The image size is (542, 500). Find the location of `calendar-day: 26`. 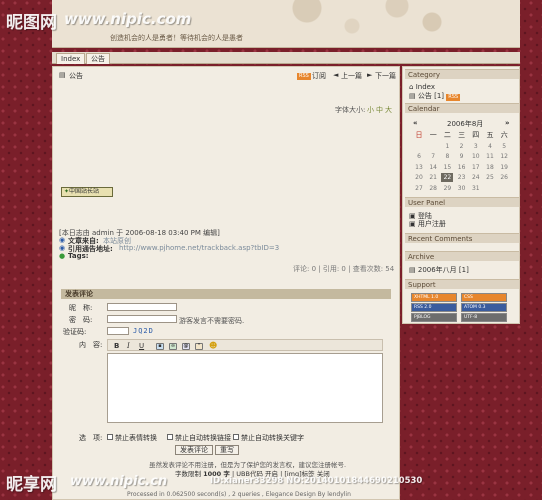

calendar-day: 26 is located at coordinates (504, 177).